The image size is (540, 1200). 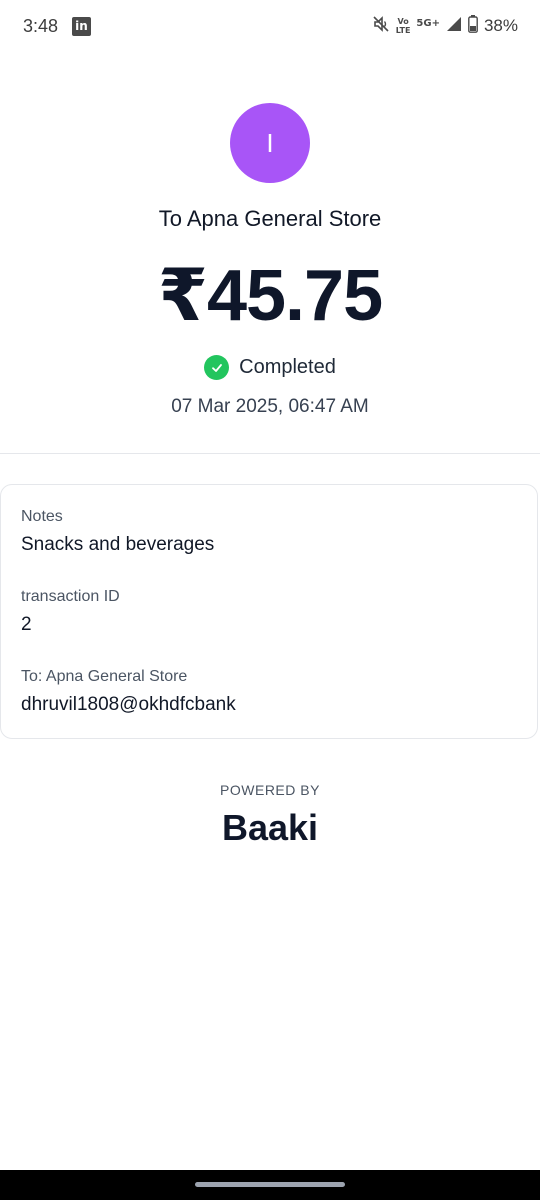 I want to click on payee-title: To Apna General Store, so click(x=270, y=218).